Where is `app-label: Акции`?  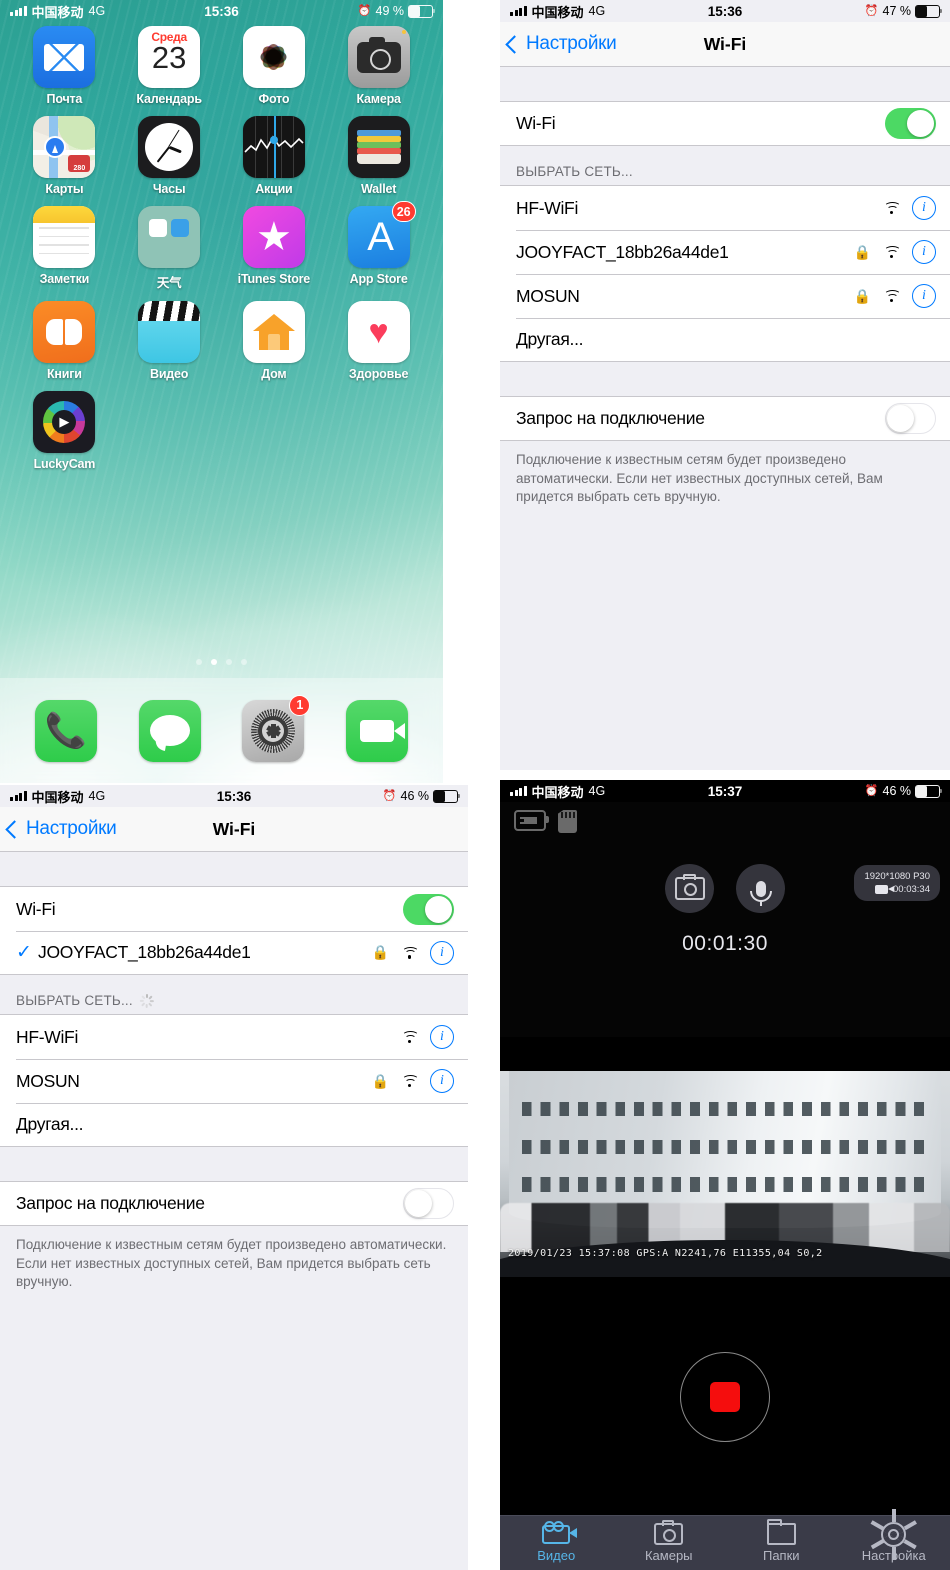
app-label: Акции is located at coordinates (274, 189).